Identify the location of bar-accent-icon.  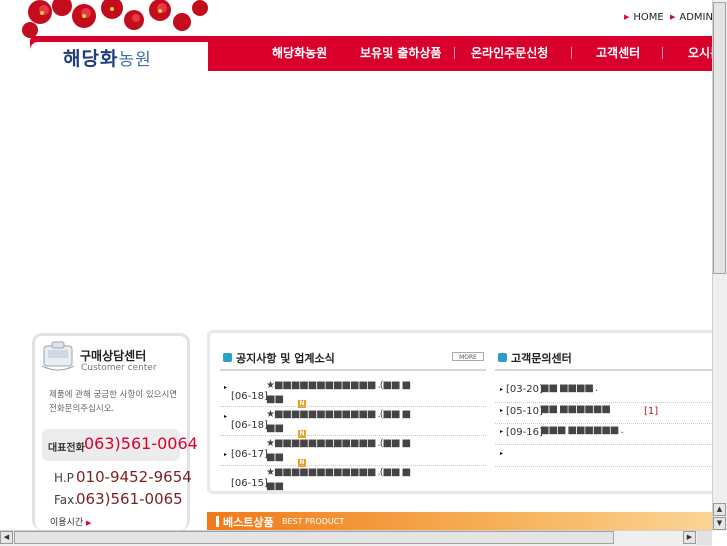
(217, 521).